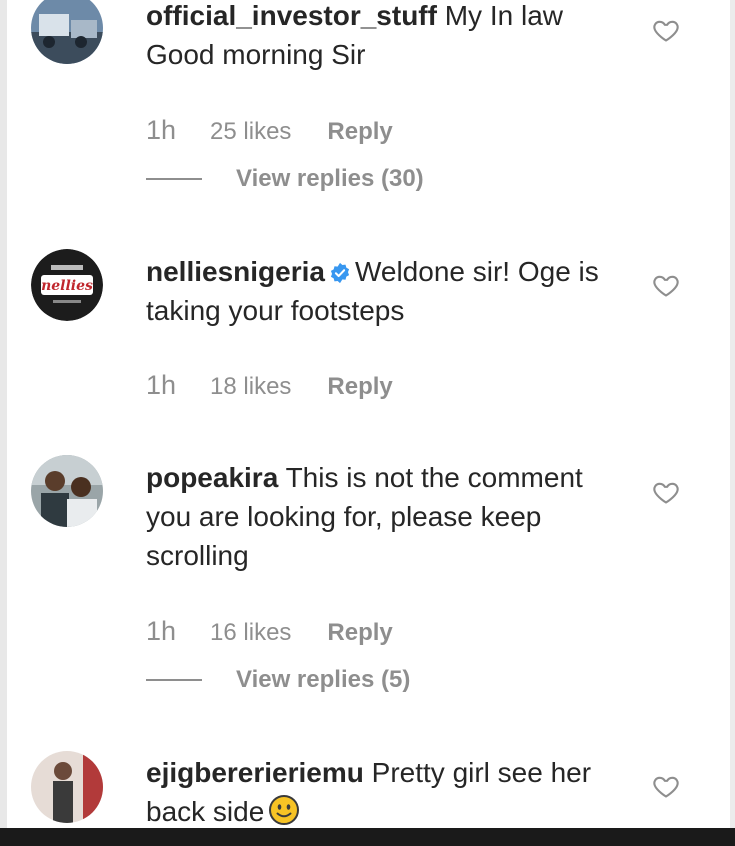 This screenshot has height=846, width=735. What do you see at coordinates (340, 273) in the screenshot?
I see `verified-badge-icon` at bounding box center [340, 273].